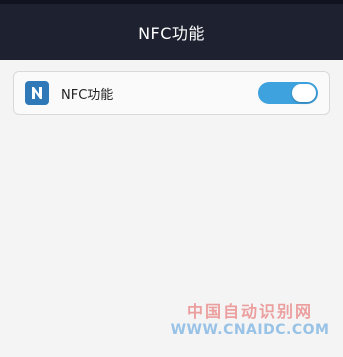 The image size is (343, 357). I want to click on nfc-setting-label: NFC功能, so click(87, 95).